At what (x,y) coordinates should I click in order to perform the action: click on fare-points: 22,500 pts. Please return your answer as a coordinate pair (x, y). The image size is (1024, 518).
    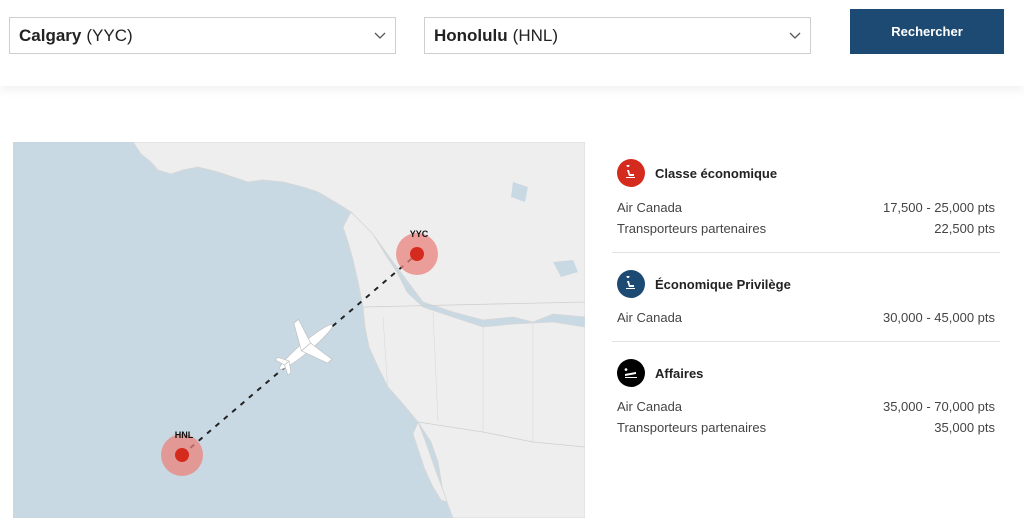
    Looking at the image, I should click on (964, 228).